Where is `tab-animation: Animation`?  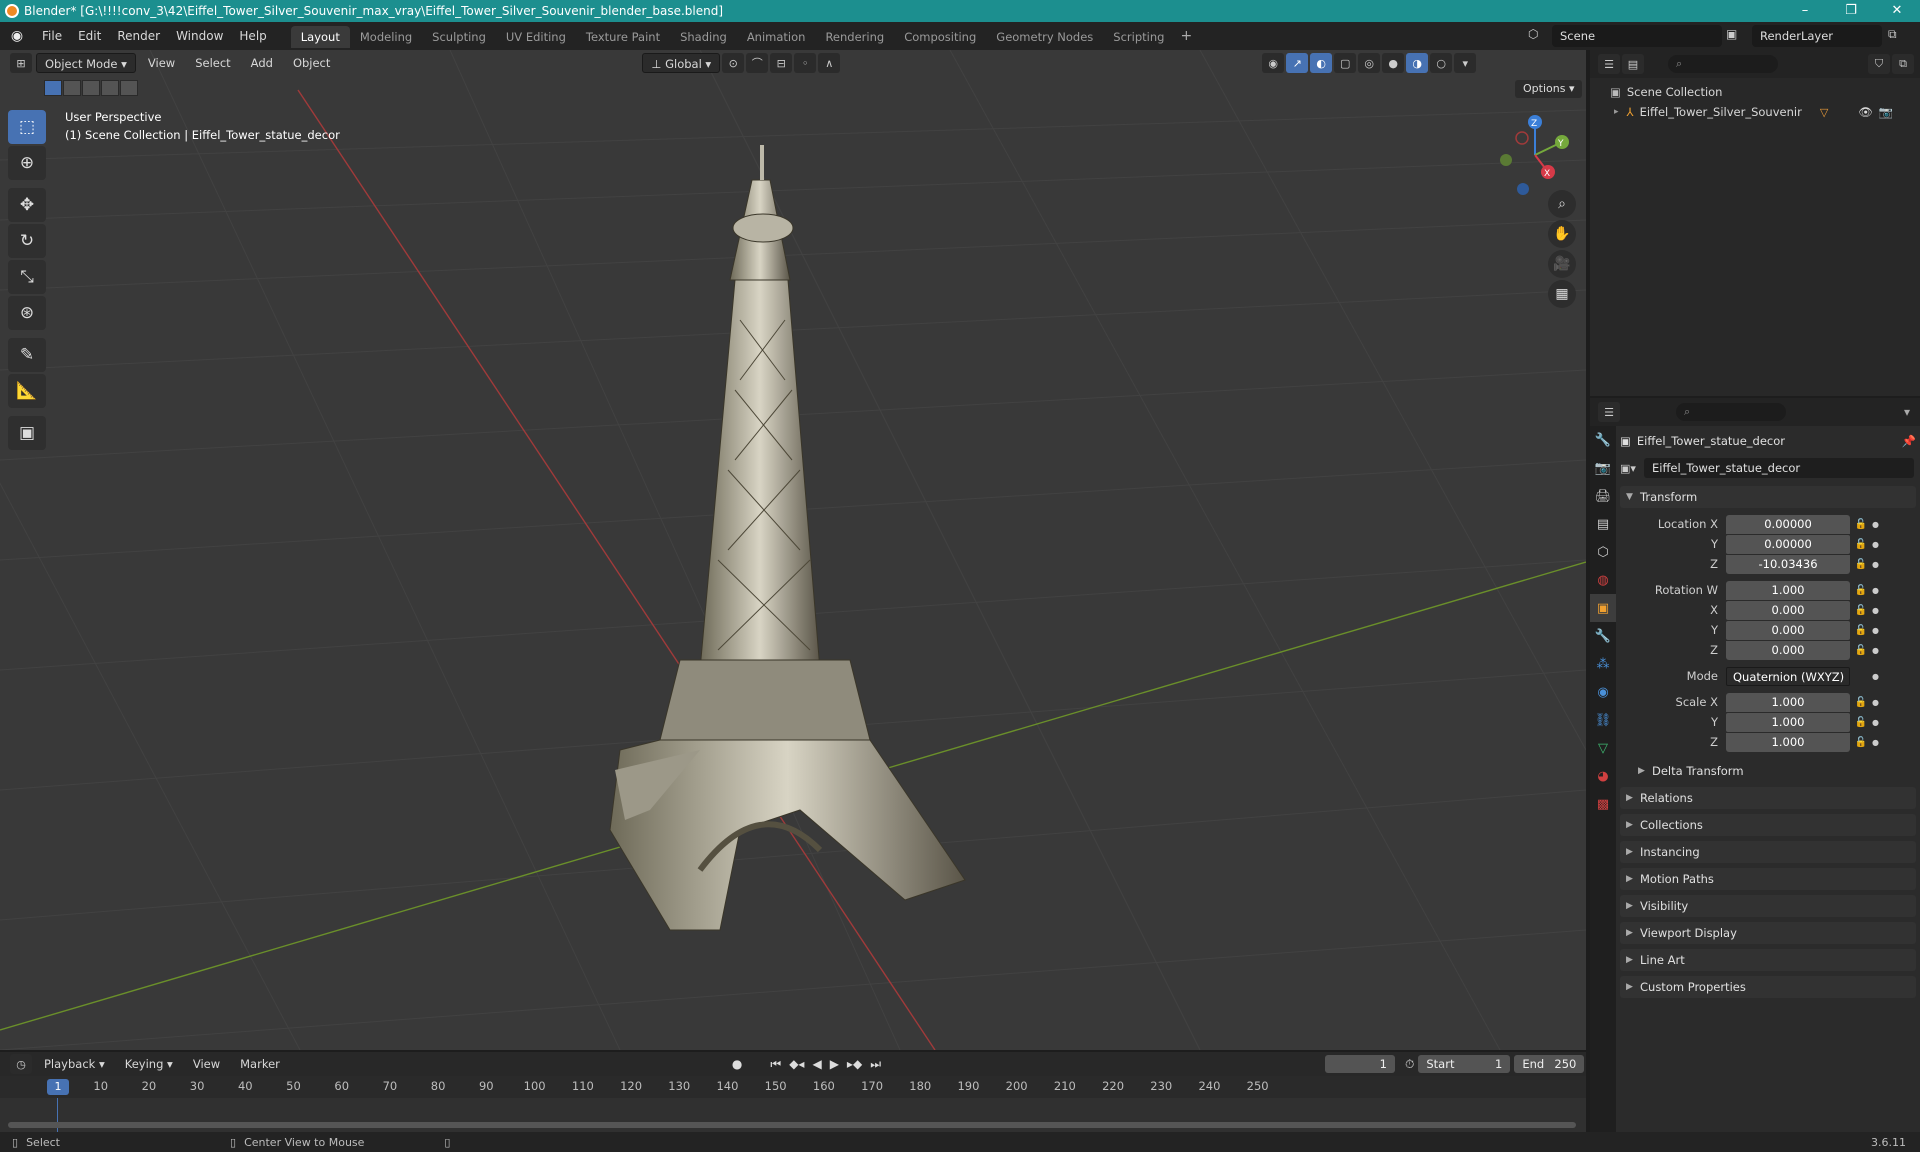 tab-animation: Animation is located at coordinates (776, 37).